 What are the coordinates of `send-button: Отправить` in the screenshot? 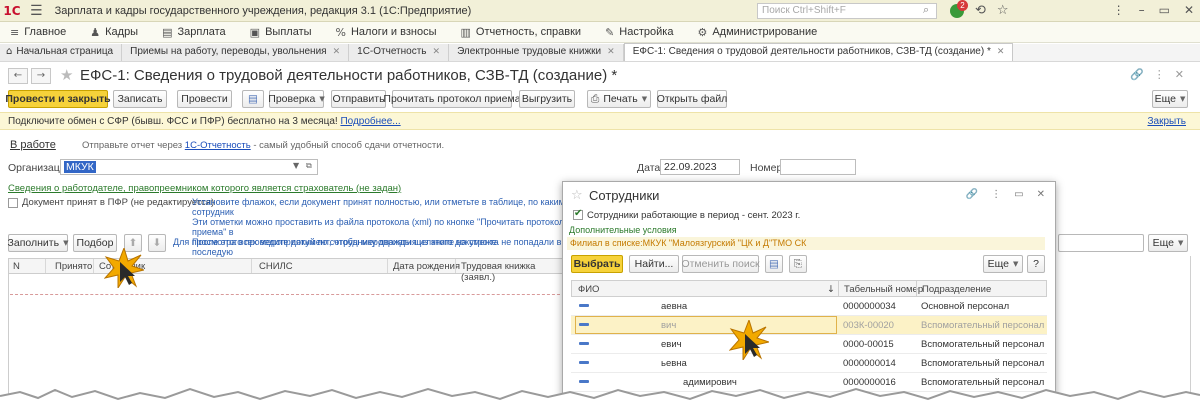 It's located at (358, 99).